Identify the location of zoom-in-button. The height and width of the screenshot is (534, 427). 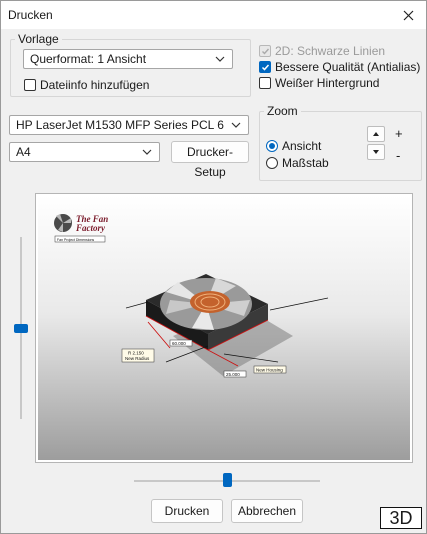
(376, 134).